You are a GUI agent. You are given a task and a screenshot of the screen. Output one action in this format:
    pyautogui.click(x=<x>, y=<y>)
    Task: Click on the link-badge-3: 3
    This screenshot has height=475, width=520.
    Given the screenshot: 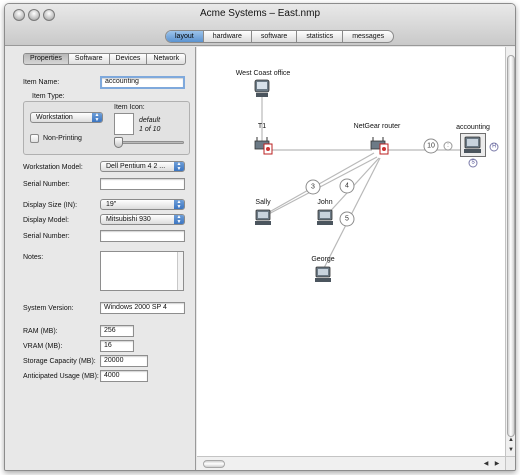 What is the action you would take?
    pyautogui.click(x=313, y=187)
    